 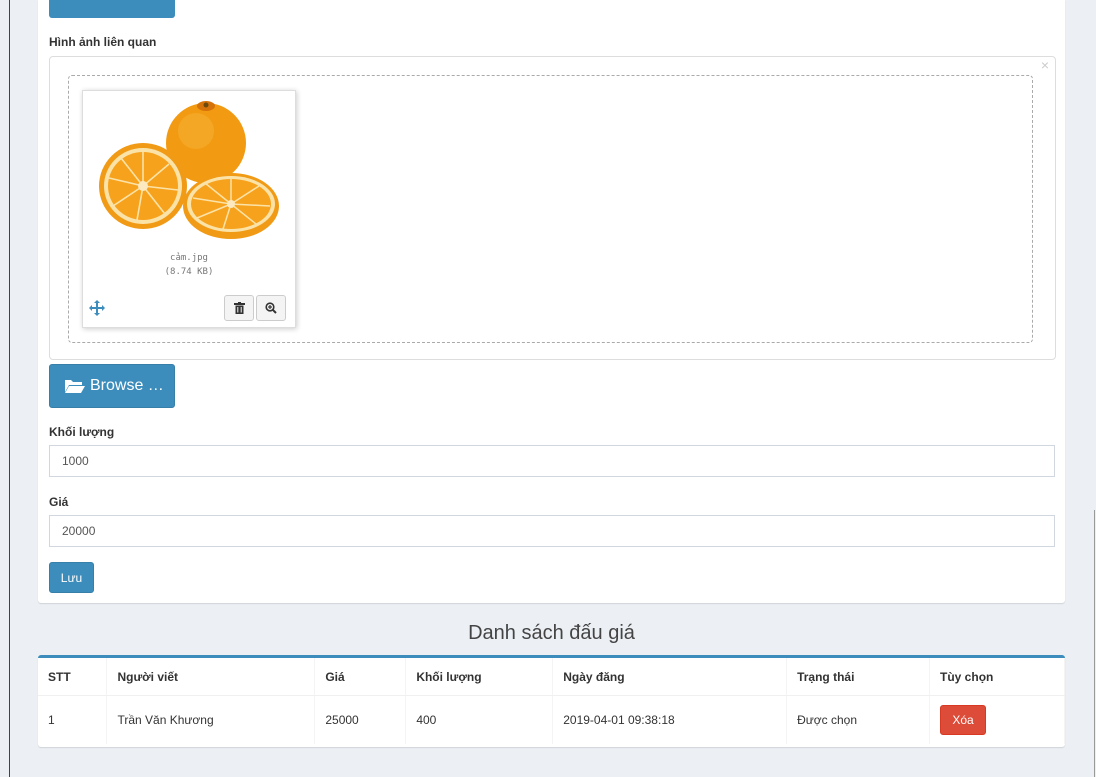 What do you see at coordinates (997, 677) in the screenshot?
I see `column-header: Tùy chọn` at bounding box center [997, 677].